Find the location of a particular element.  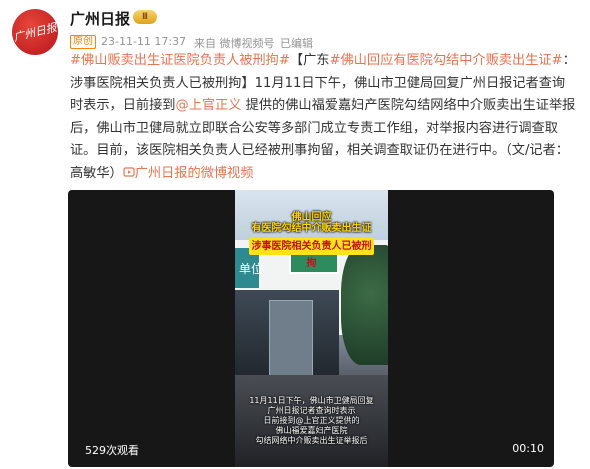

video-duration: 00:10 is located at coordinates (528, 448).